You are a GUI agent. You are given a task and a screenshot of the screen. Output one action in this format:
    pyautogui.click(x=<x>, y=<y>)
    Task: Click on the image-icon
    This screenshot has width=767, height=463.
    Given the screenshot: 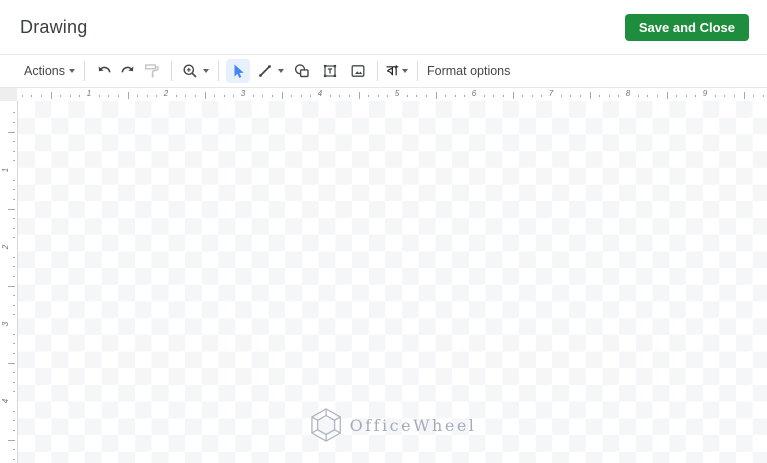 What is the action you would take?
    pyautogui.click(x=358, y=71)
    